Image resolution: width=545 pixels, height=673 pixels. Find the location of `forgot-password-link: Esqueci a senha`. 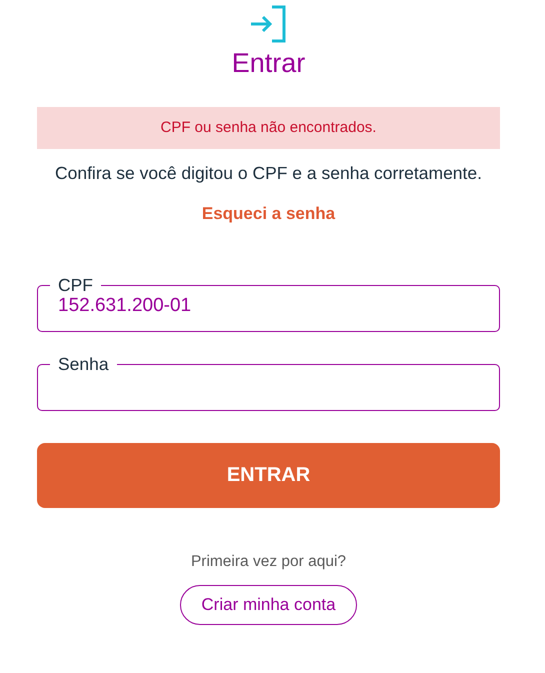

forgot-password-link: Esqueci a senha is located at coordinates (269, 214).